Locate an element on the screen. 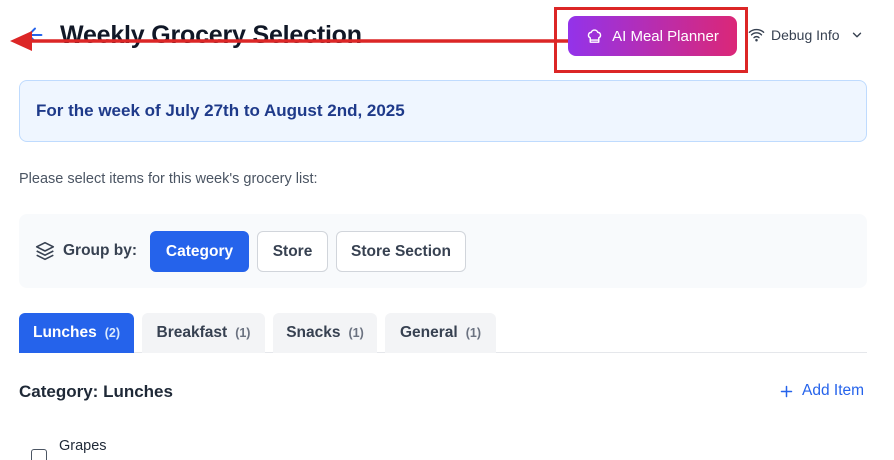 The width and height of the screenshot is (894, 460). add-item-label: Add Item is located at coordinates (833, 390).